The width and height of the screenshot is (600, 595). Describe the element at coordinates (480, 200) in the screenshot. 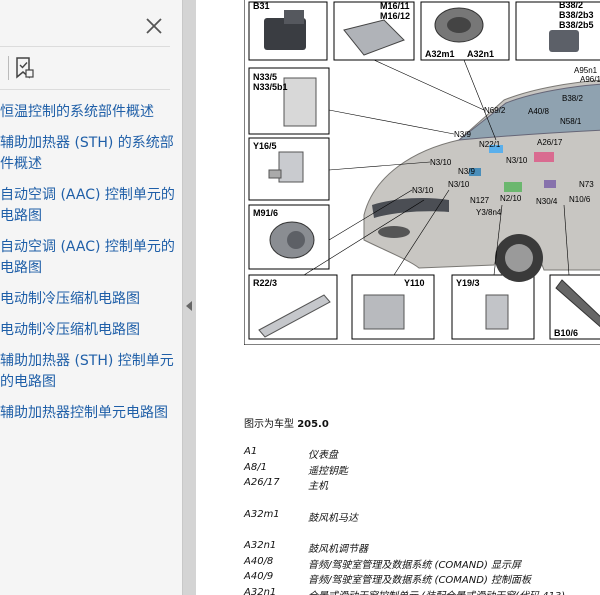

I see `svg-text: N127` at that location.